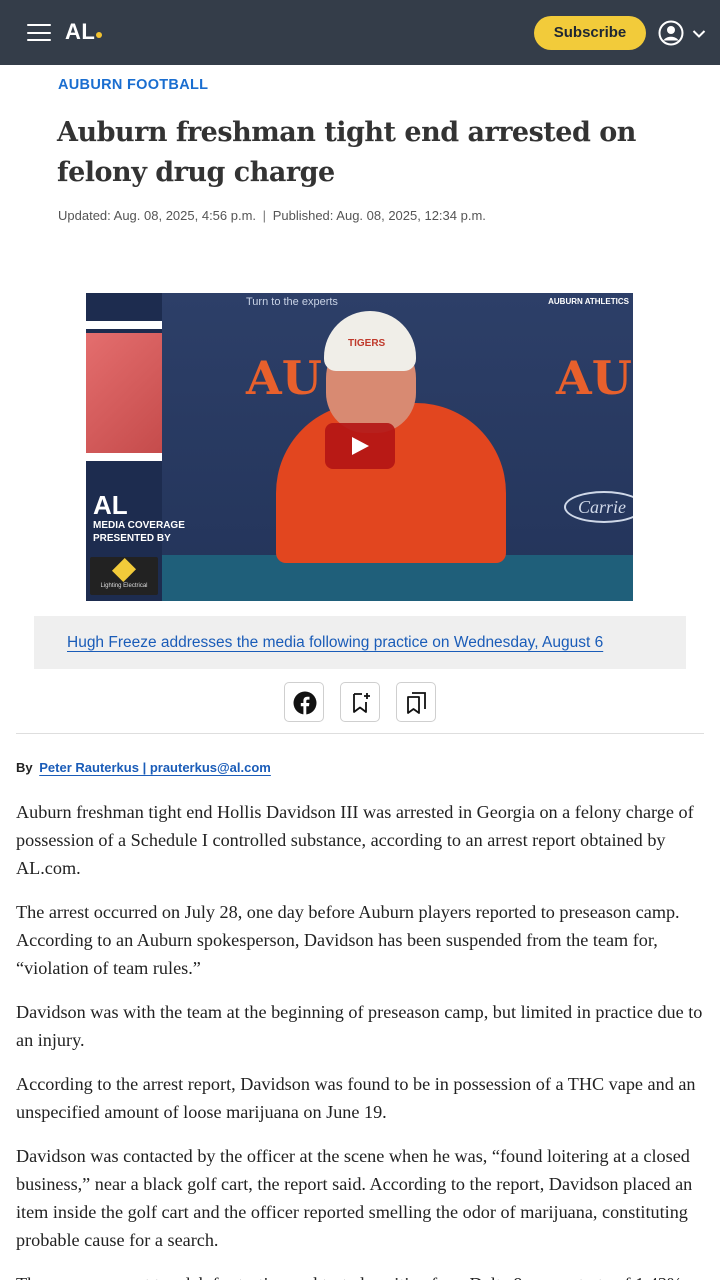 This screenshot has height=1280, width=720. I want to click on auburn-logo-right: AU, so click(594, 378).